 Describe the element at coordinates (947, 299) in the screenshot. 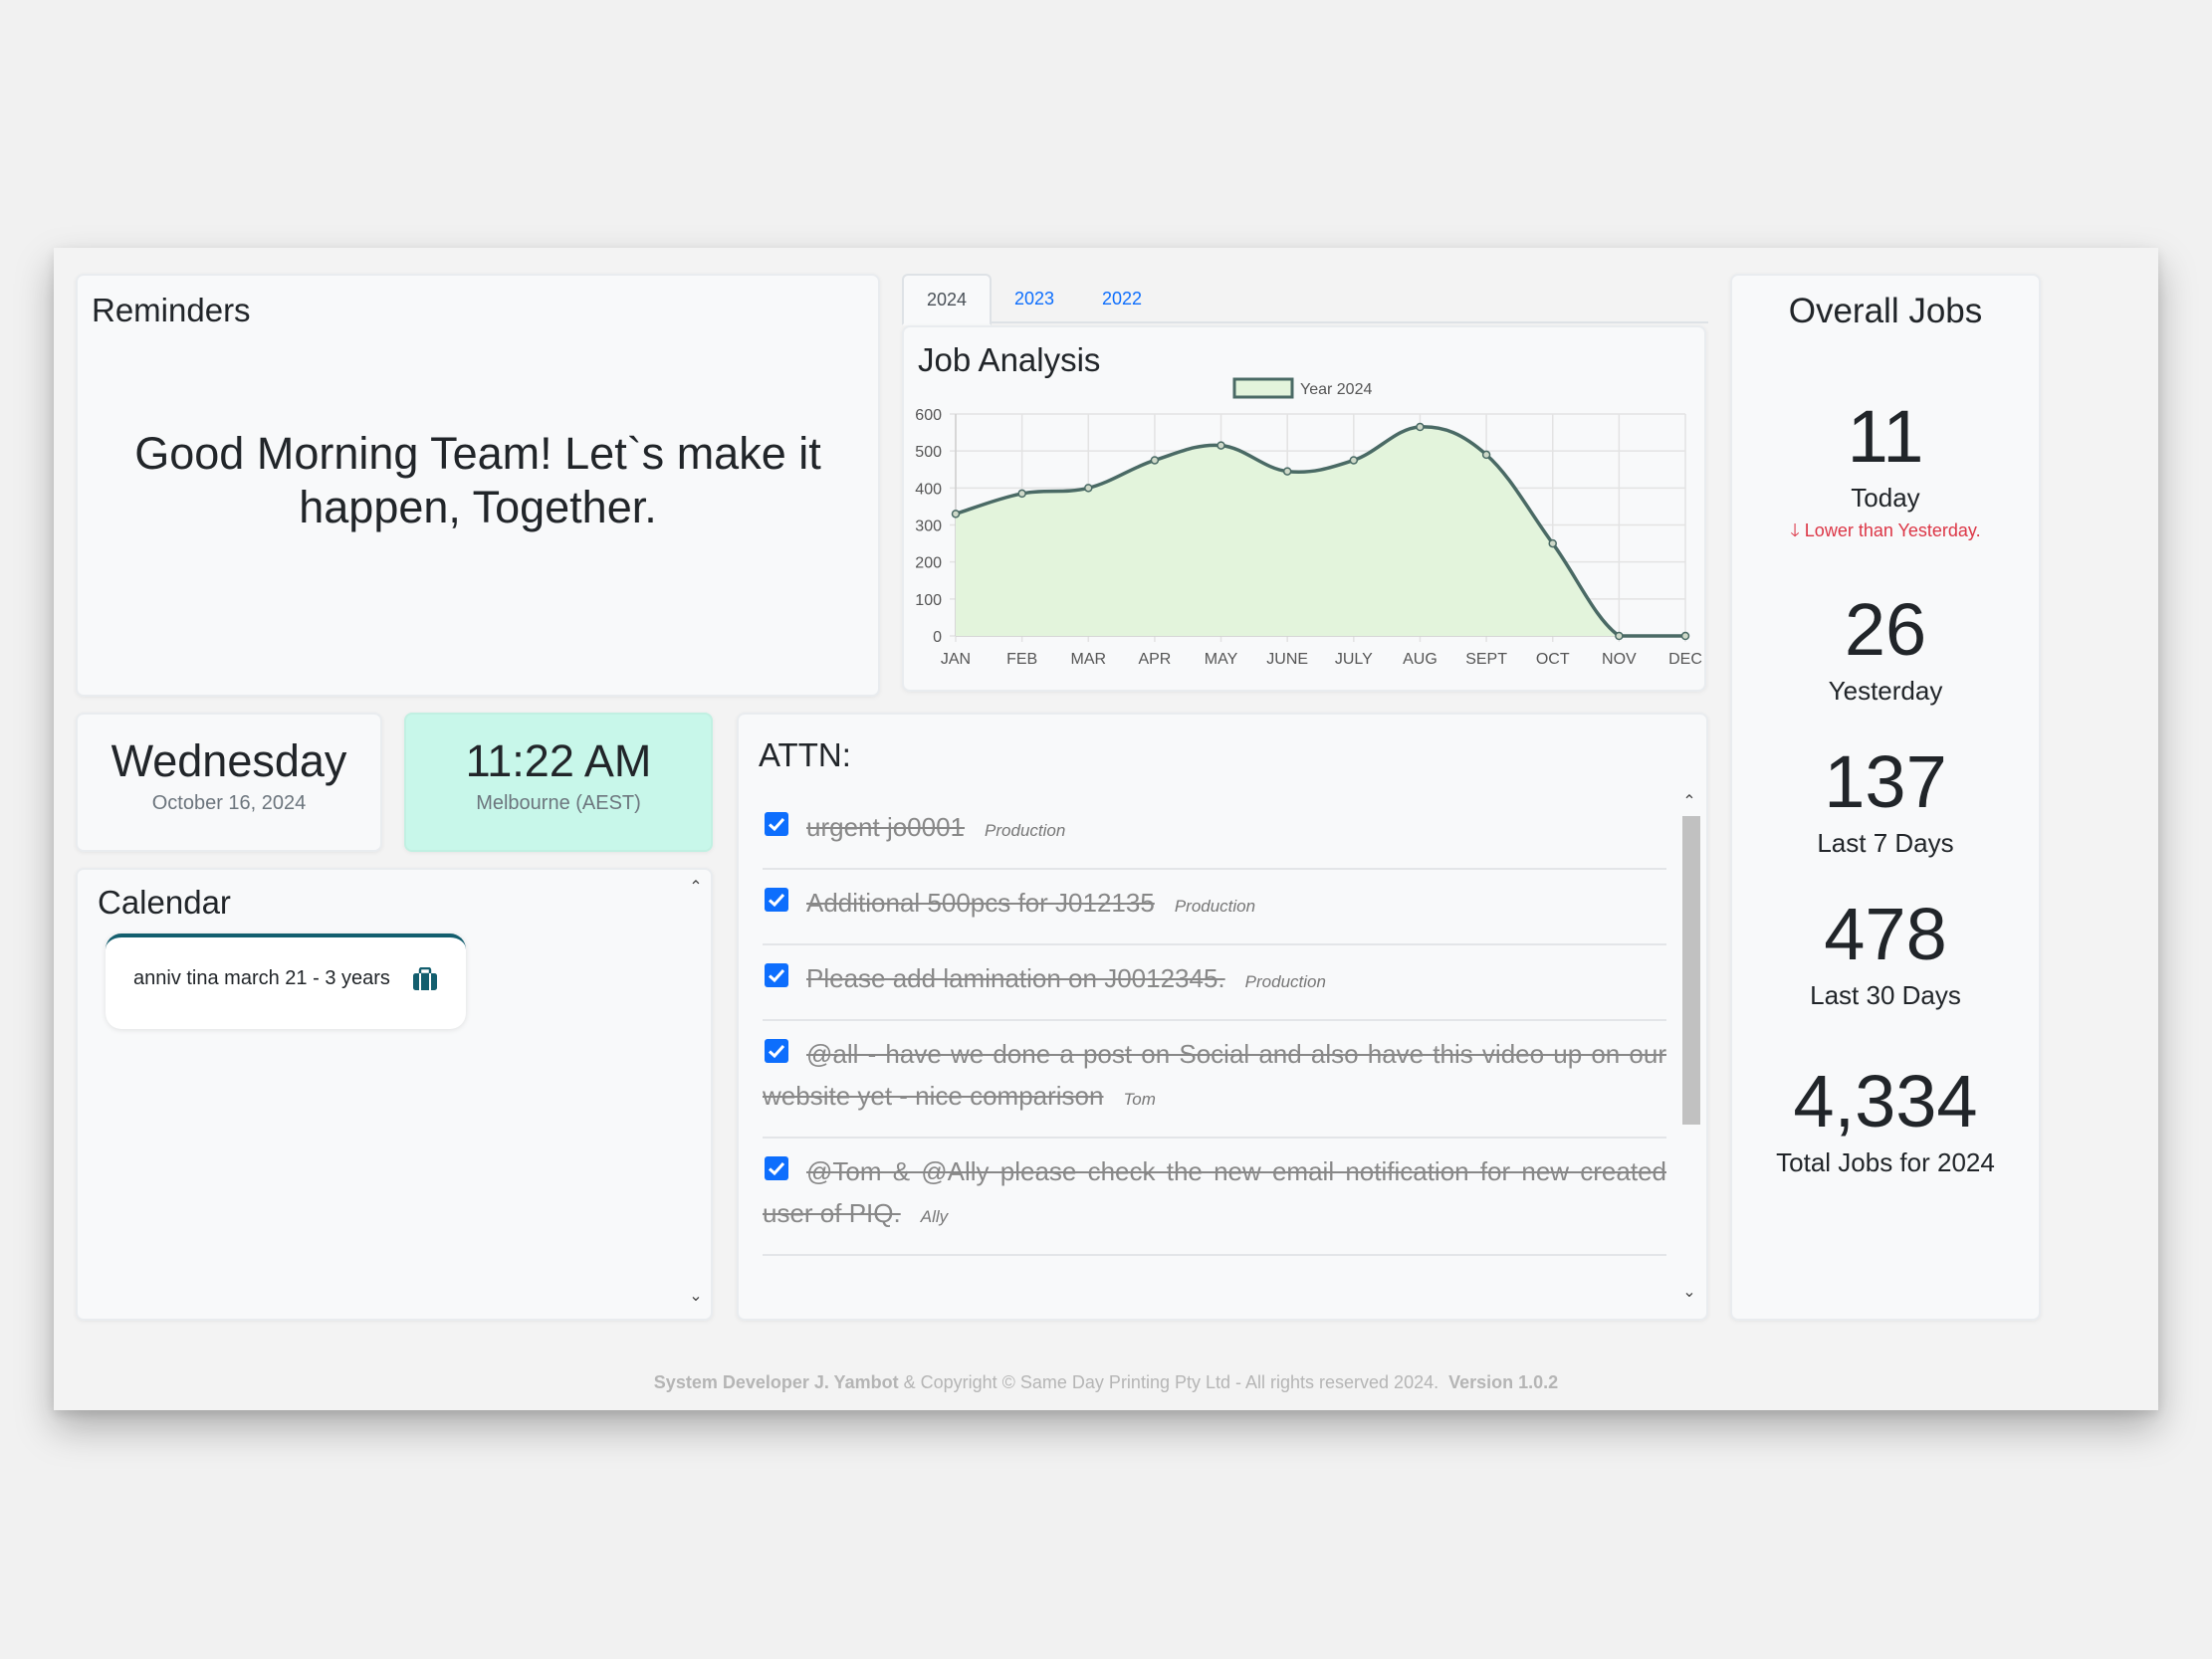

I see `tab-2024: 2024` at that location.